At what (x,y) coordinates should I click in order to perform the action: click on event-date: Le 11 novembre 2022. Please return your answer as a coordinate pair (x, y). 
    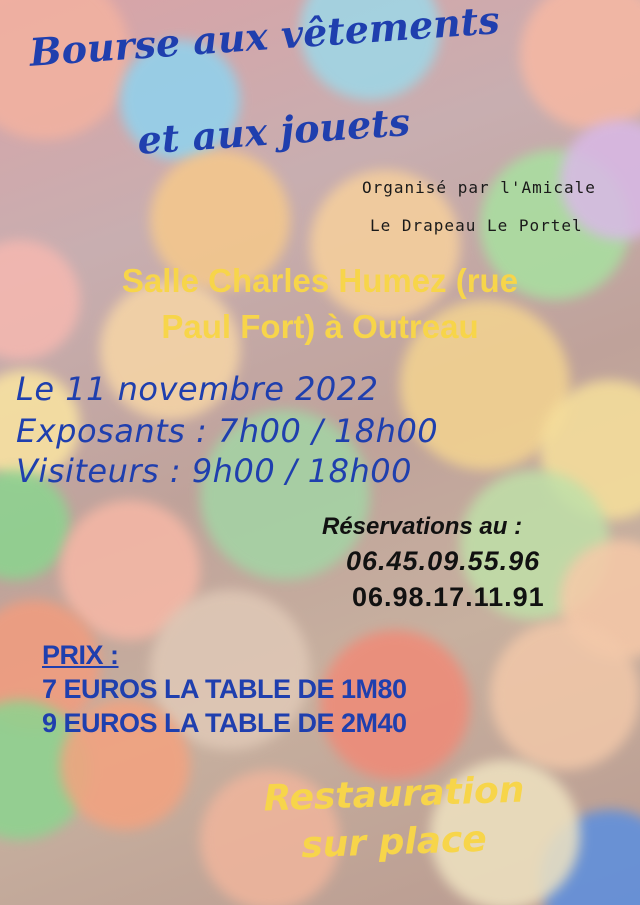
    Looking at the image, I should click on (197, 389).